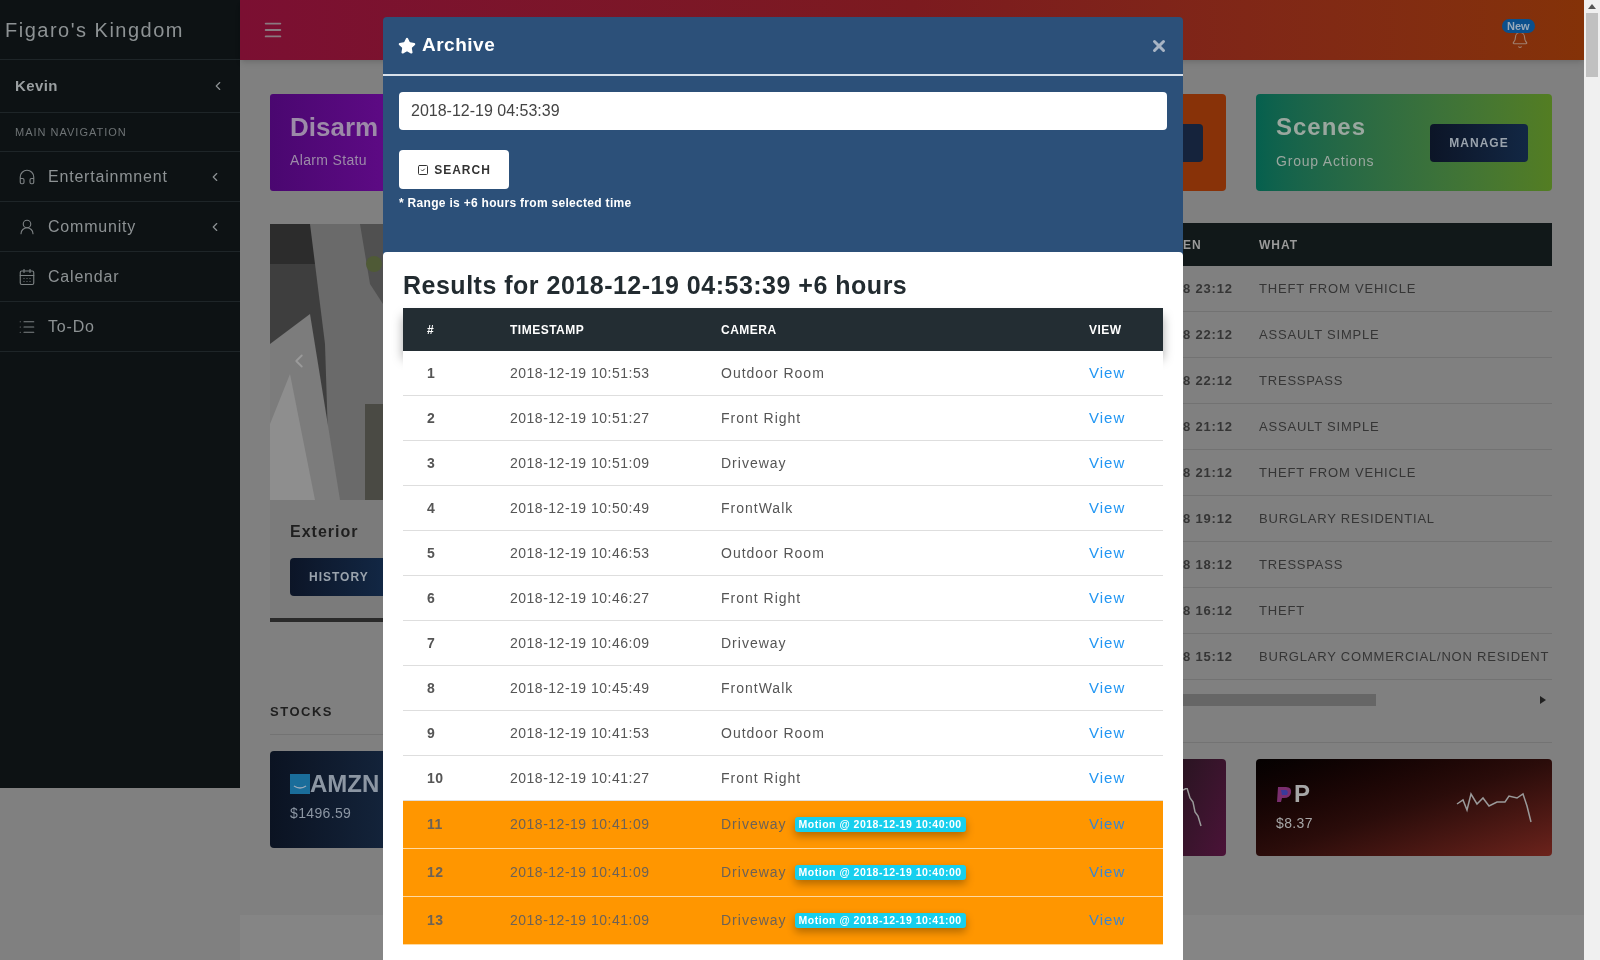  I want to click on camera-title: Exterior, so click(325, 532).